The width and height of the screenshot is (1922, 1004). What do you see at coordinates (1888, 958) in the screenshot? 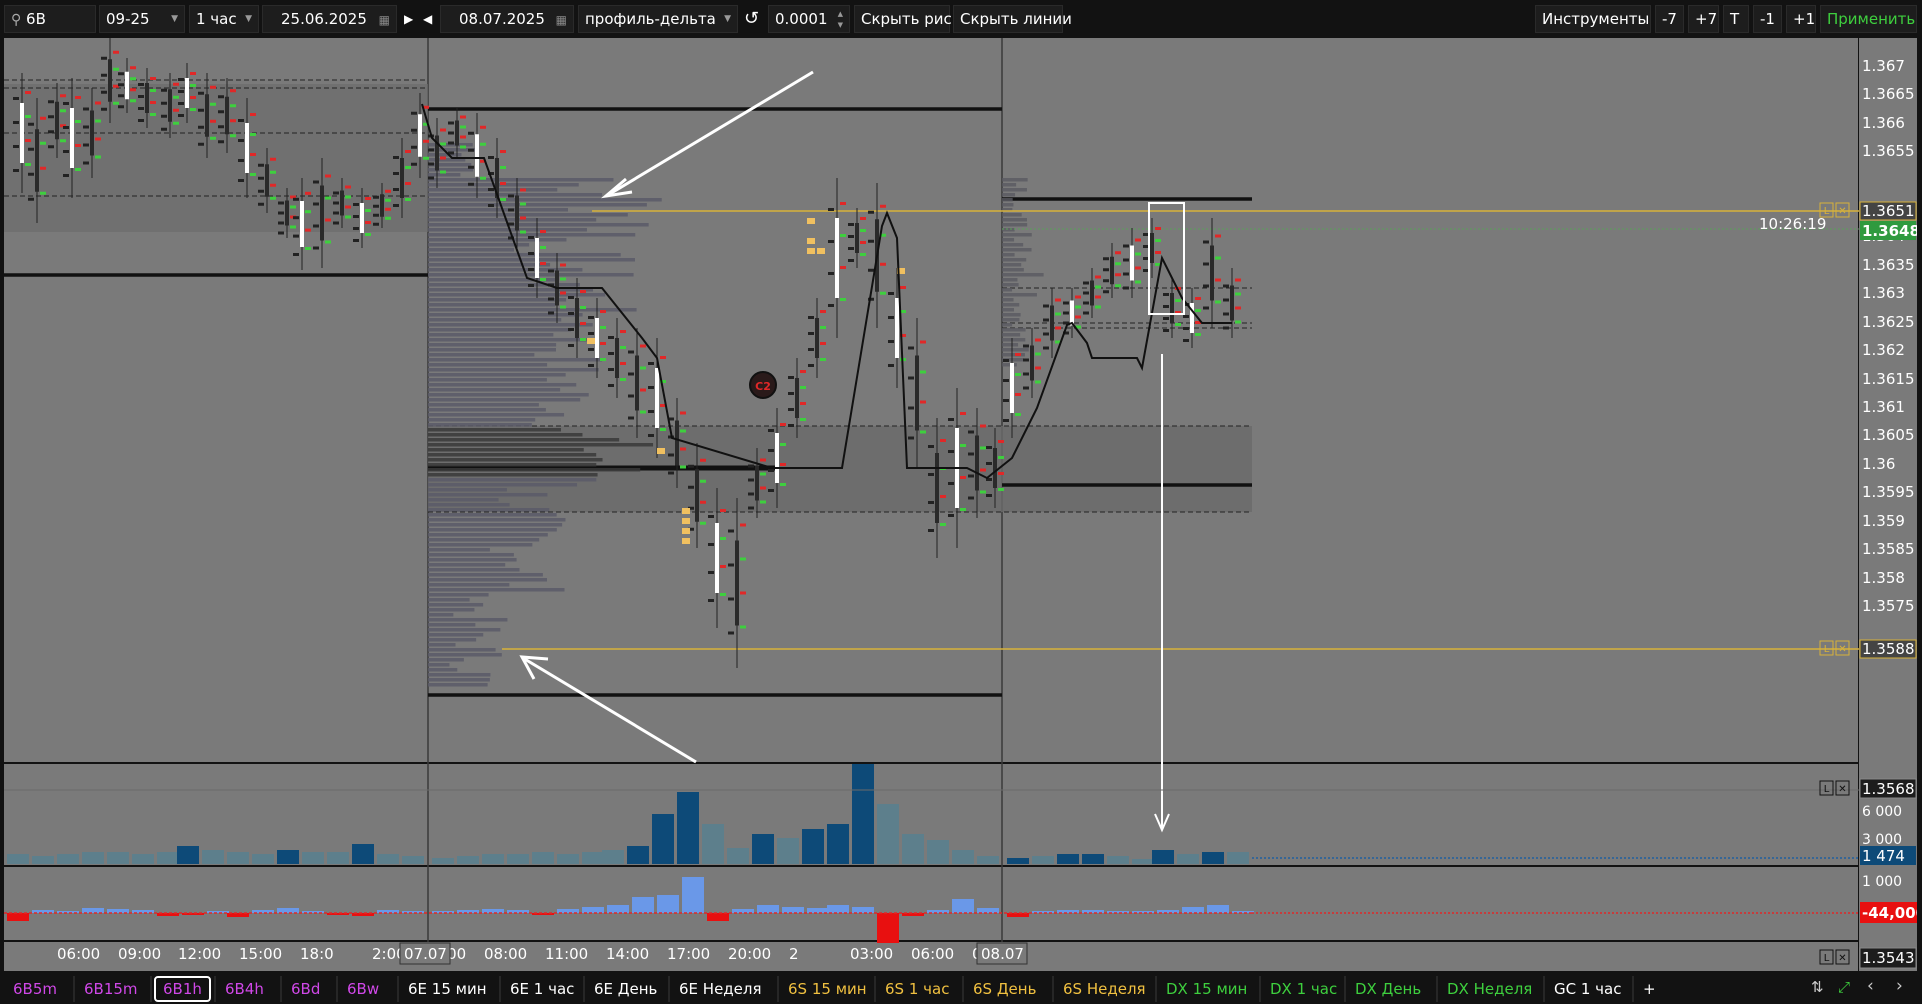
I see `bottom-axis-value: 1.3543` at bounding box center [1888, 958].